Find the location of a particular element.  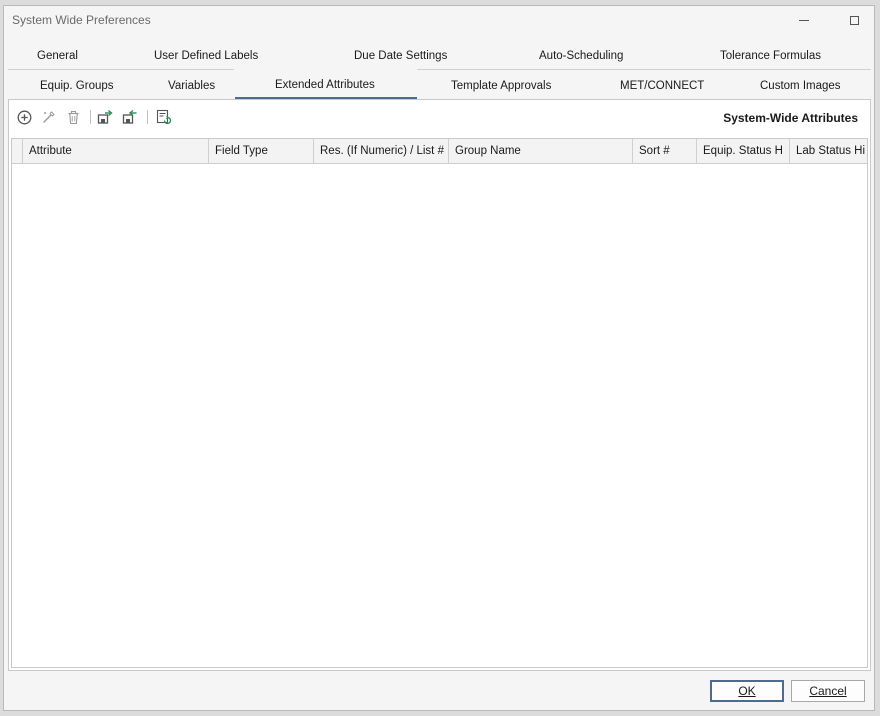

tab-template-approvals: Template Approvals is located at coordinates (501, 86).